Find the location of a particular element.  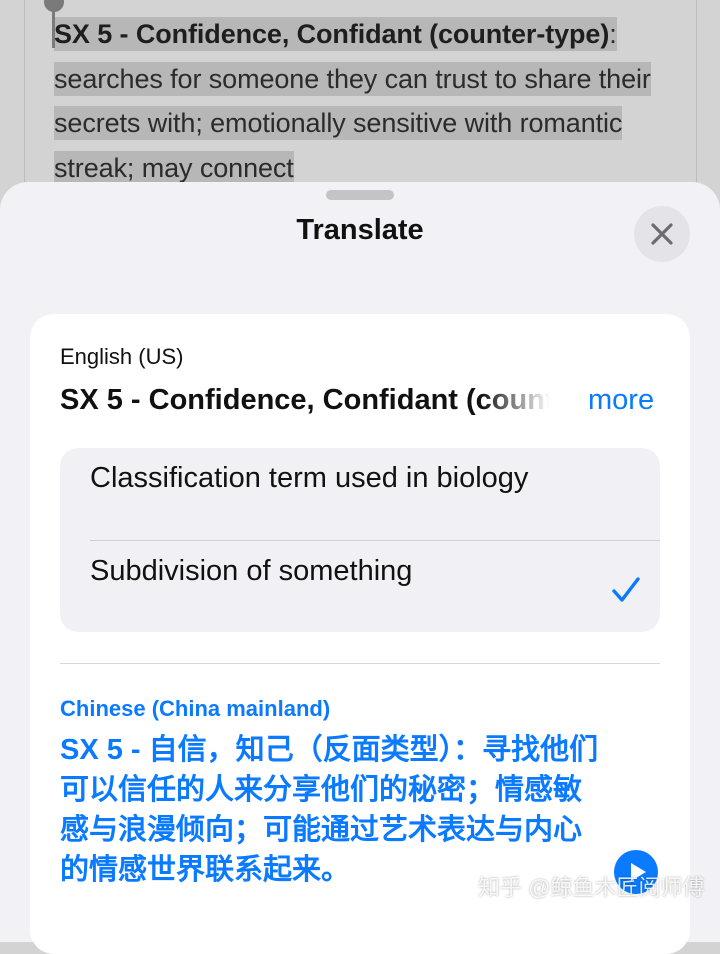

meaning-option-subdivision: Subdivision of something is located at coordinates (360, 586).